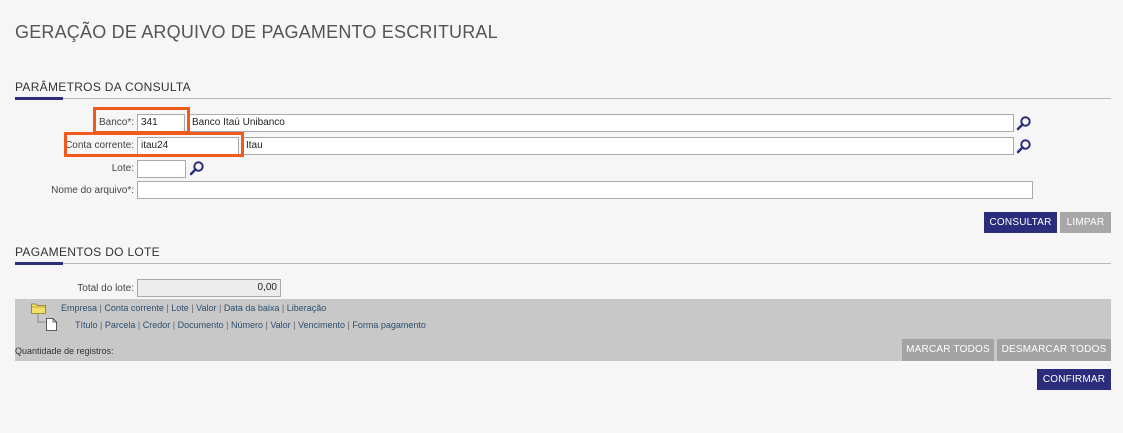 This screenshot has height=433, width=1123. What do you see at coordinates (87, 252) in the screenshot?
I see `payments-section-title: PAGAMENTOS DO LOTE` at bounding box center [87, 252].